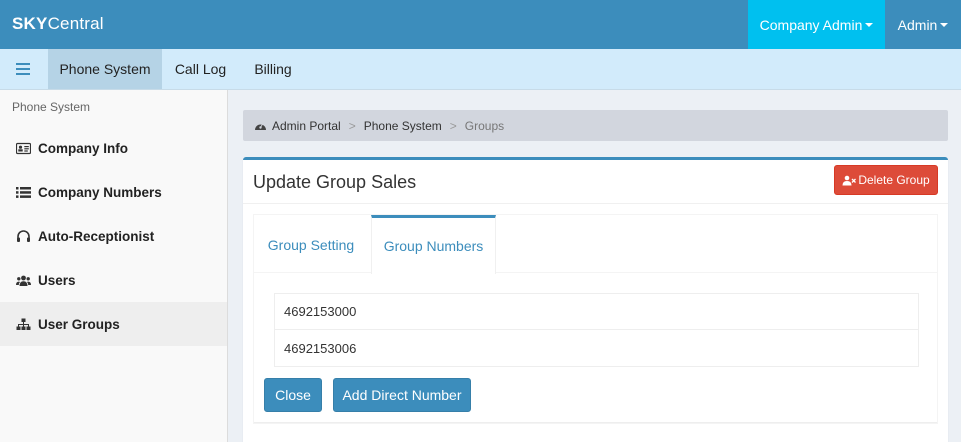  I want to click on user-menu-dropdown: Admin, so click(923, 24).